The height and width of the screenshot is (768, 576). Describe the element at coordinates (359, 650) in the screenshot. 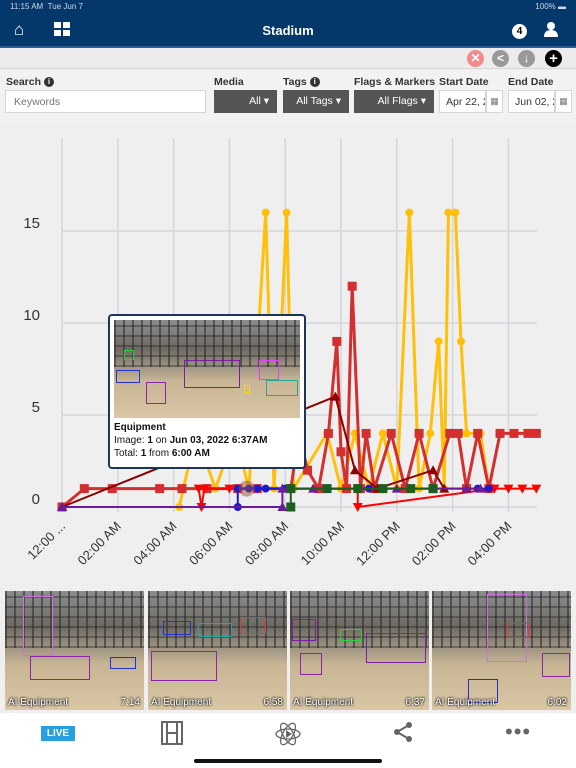

I see `thumbnail: AI Equipment 6:37` at that location.